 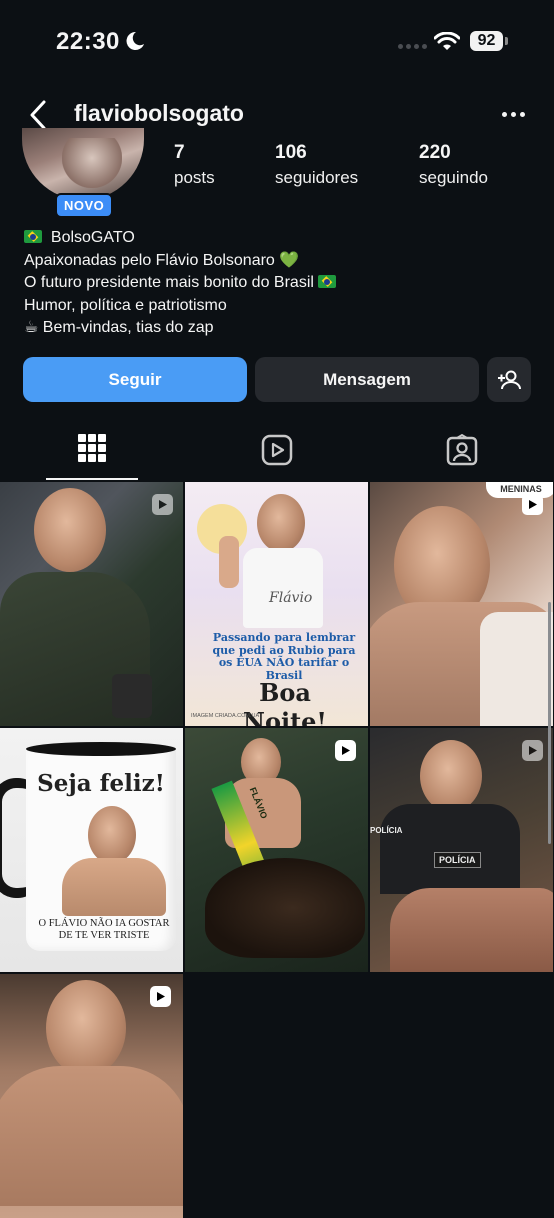 I want to click on add-user-icon, so click(x=509, y=379).